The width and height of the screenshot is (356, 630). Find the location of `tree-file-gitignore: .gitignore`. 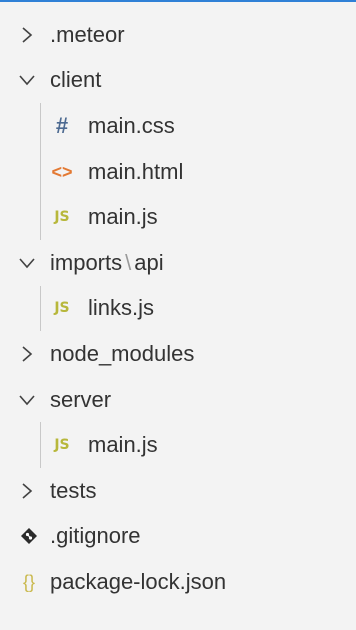

tree-file-gitignore: .gitignore is located at coordinates (178, 537).